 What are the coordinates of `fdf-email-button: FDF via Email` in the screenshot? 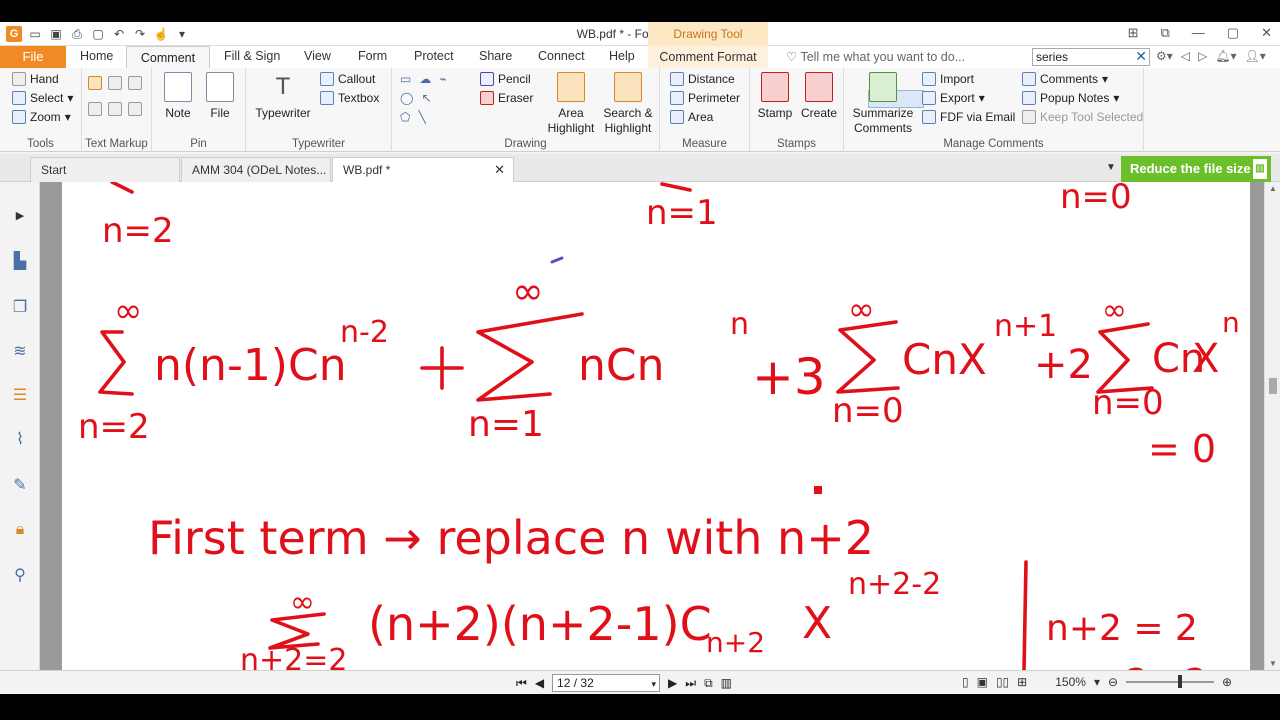 It's located at (968, 117).